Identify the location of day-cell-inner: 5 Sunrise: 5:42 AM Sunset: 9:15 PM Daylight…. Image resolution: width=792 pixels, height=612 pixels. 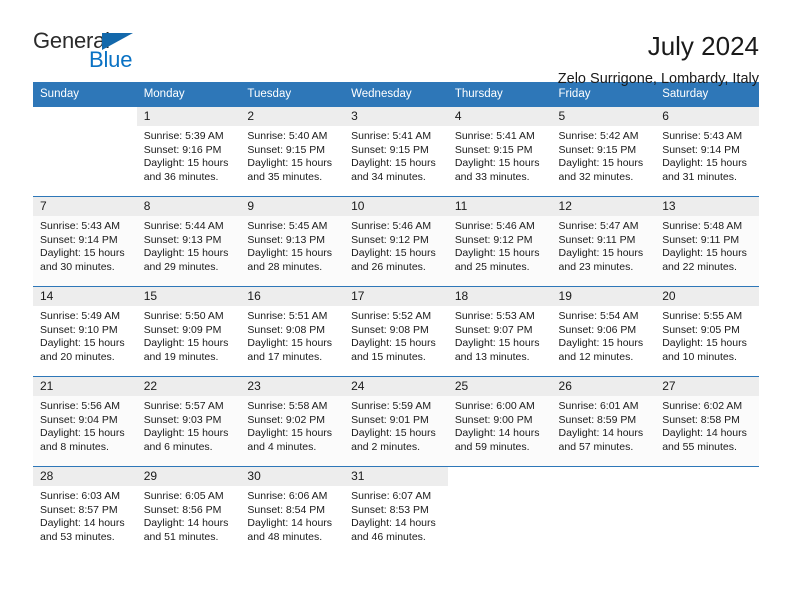
(603, 151).